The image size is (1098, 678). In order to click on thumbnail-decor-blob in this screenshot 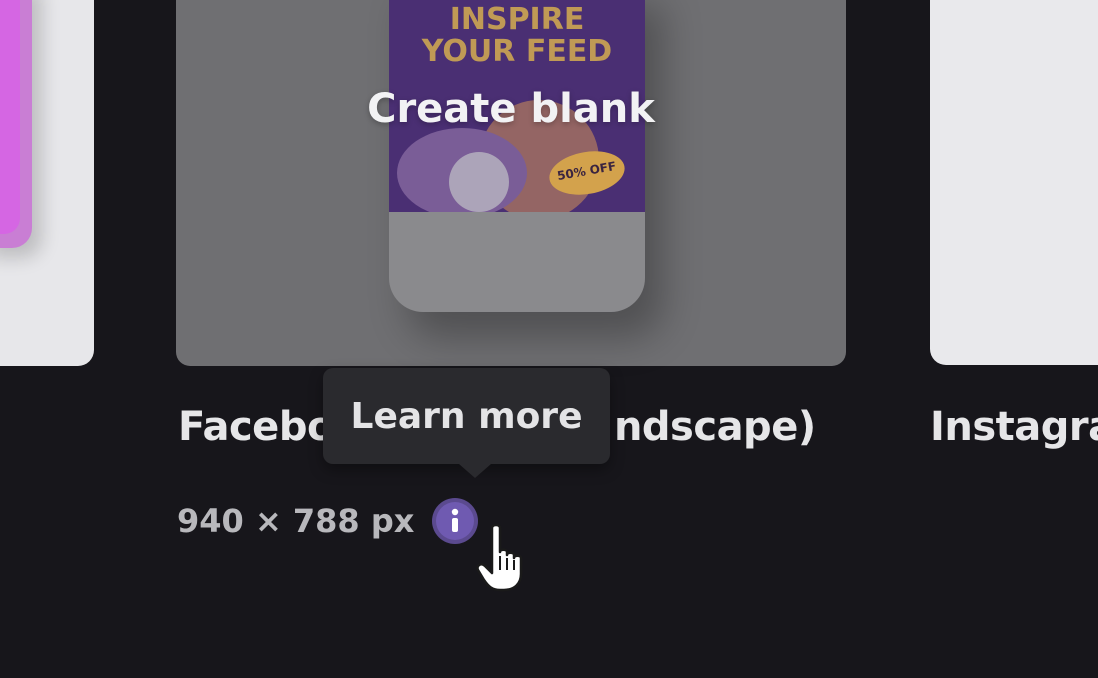, I will do `click(479, 182)`.